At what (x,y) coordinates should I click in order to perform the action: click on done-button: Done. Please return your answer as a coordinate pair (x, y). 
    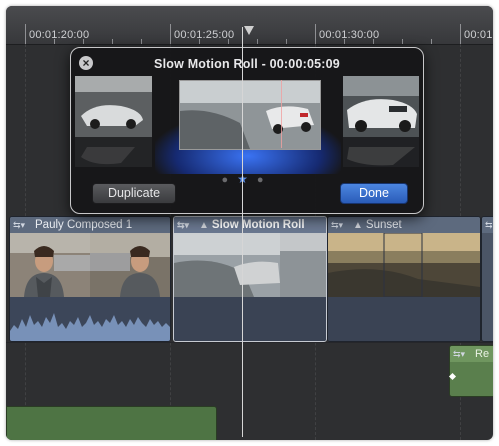
    Looking at the image, I should click on (374, 193).